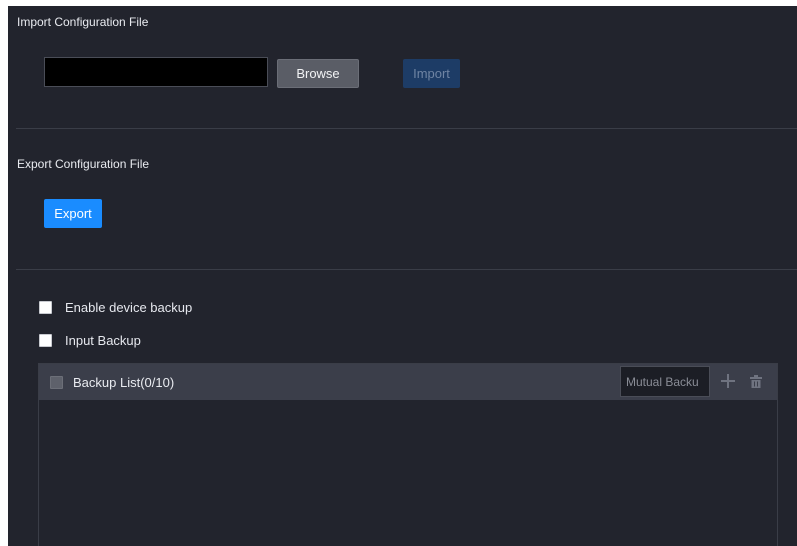  I want to click on import-section-title: Import Configuration File, so click(83, 22).